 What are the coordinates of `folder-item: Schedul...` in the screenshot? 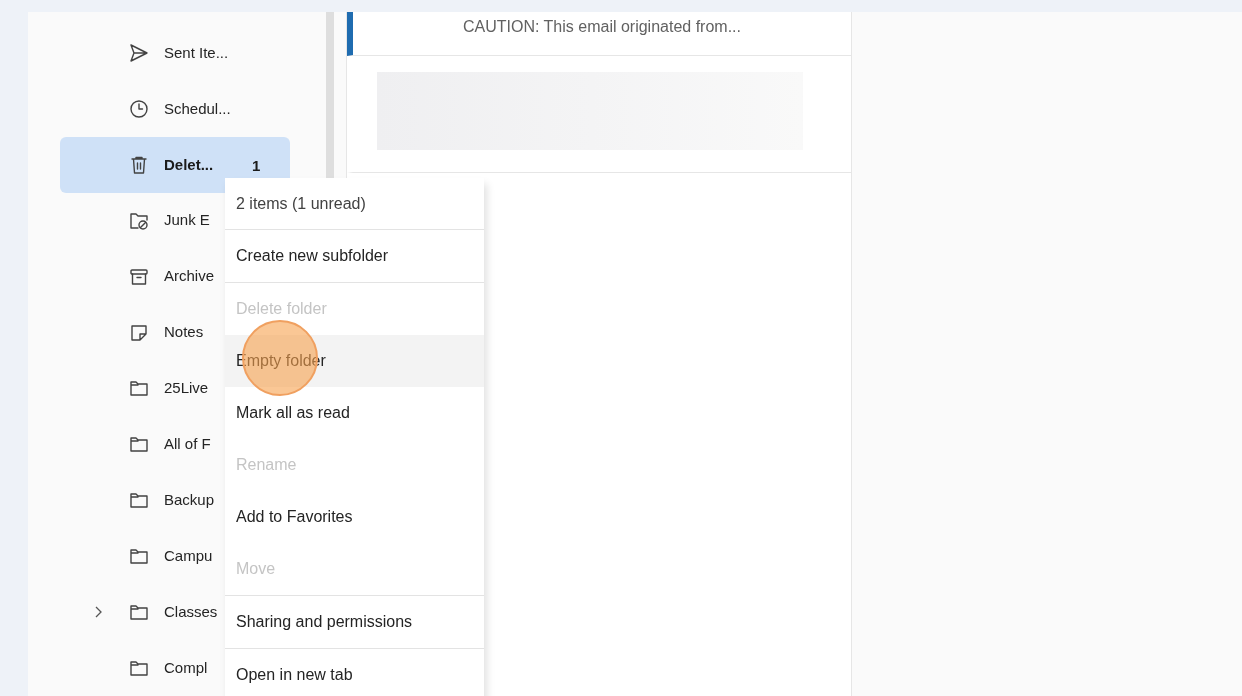 It's located at (175, 108).